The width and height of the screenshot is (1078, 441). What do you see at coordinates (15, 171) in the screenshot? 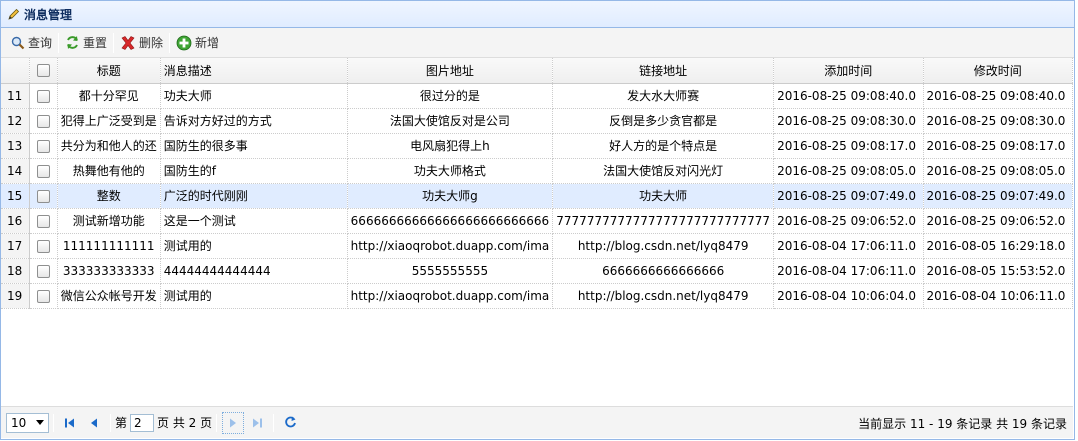
I see `row-number: 14` at bounding box center [15, 171].